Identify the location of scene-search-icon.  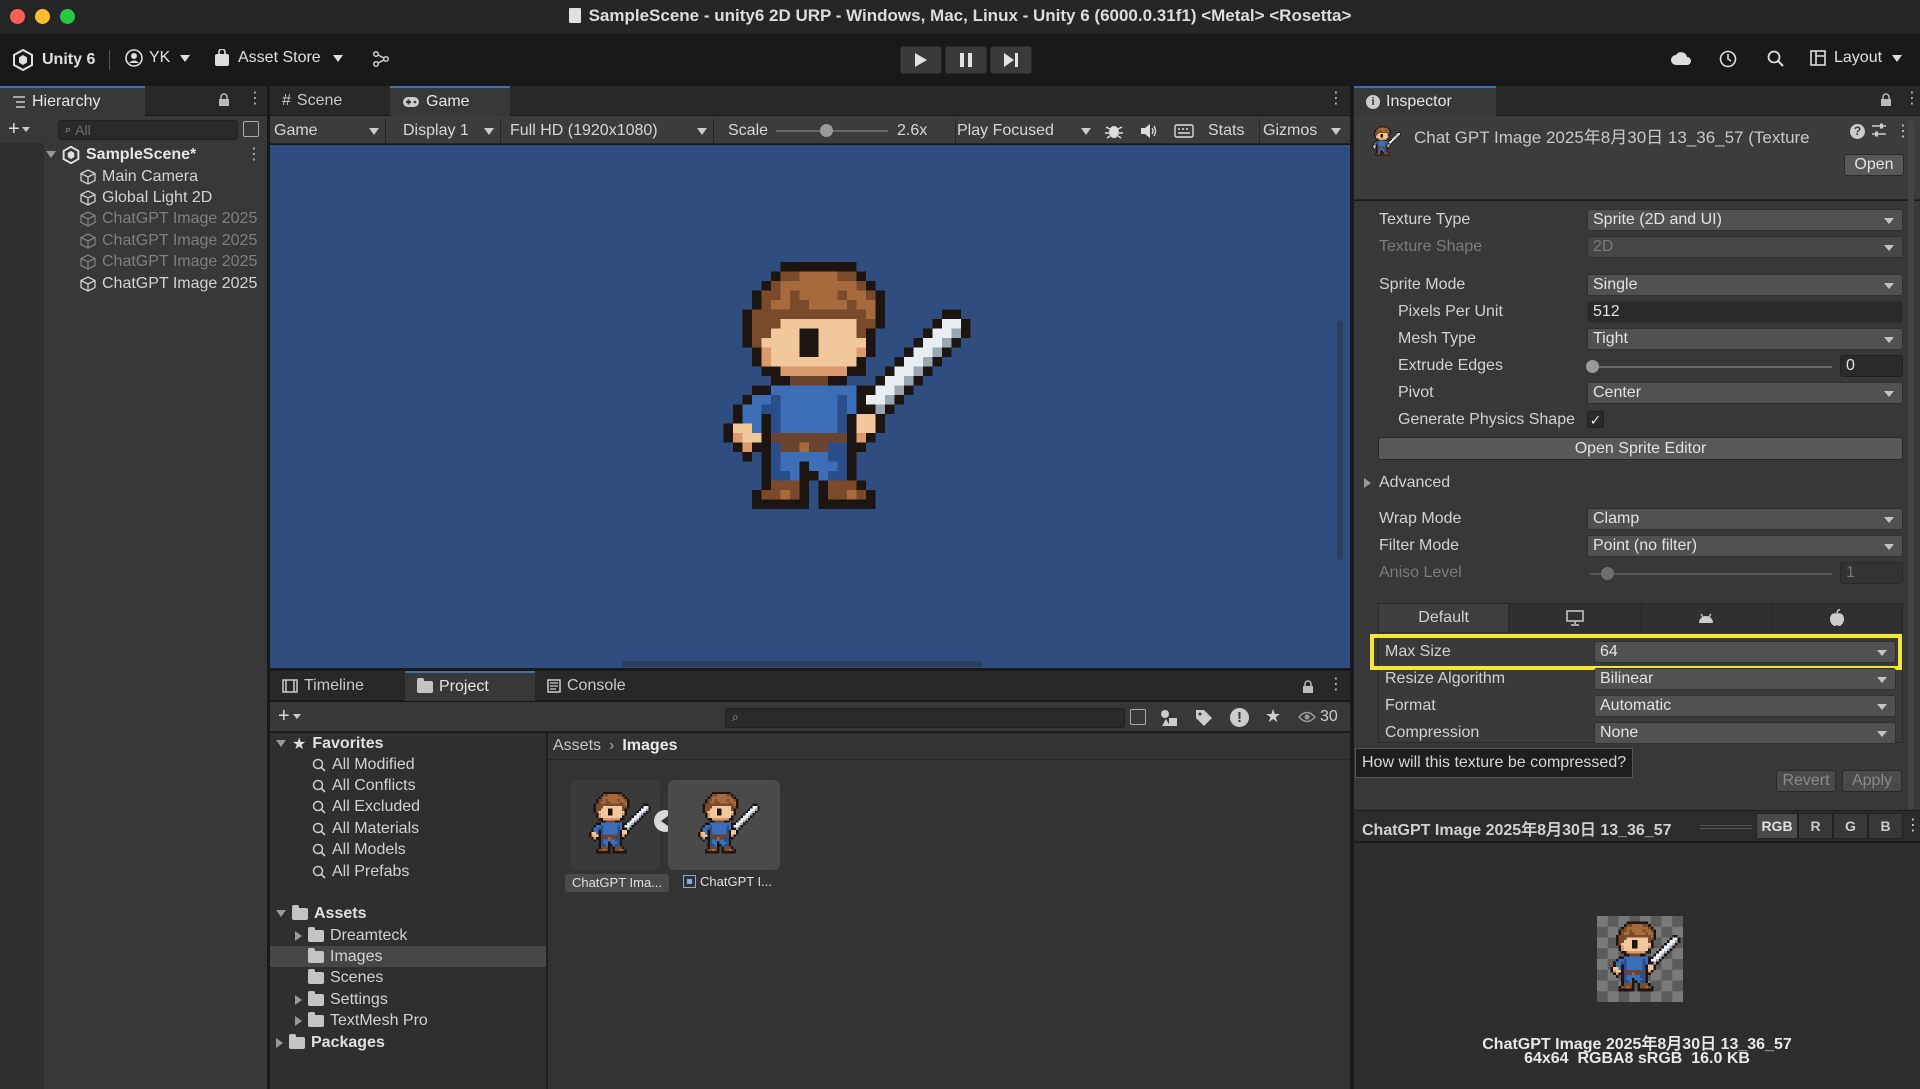
(251, 129).